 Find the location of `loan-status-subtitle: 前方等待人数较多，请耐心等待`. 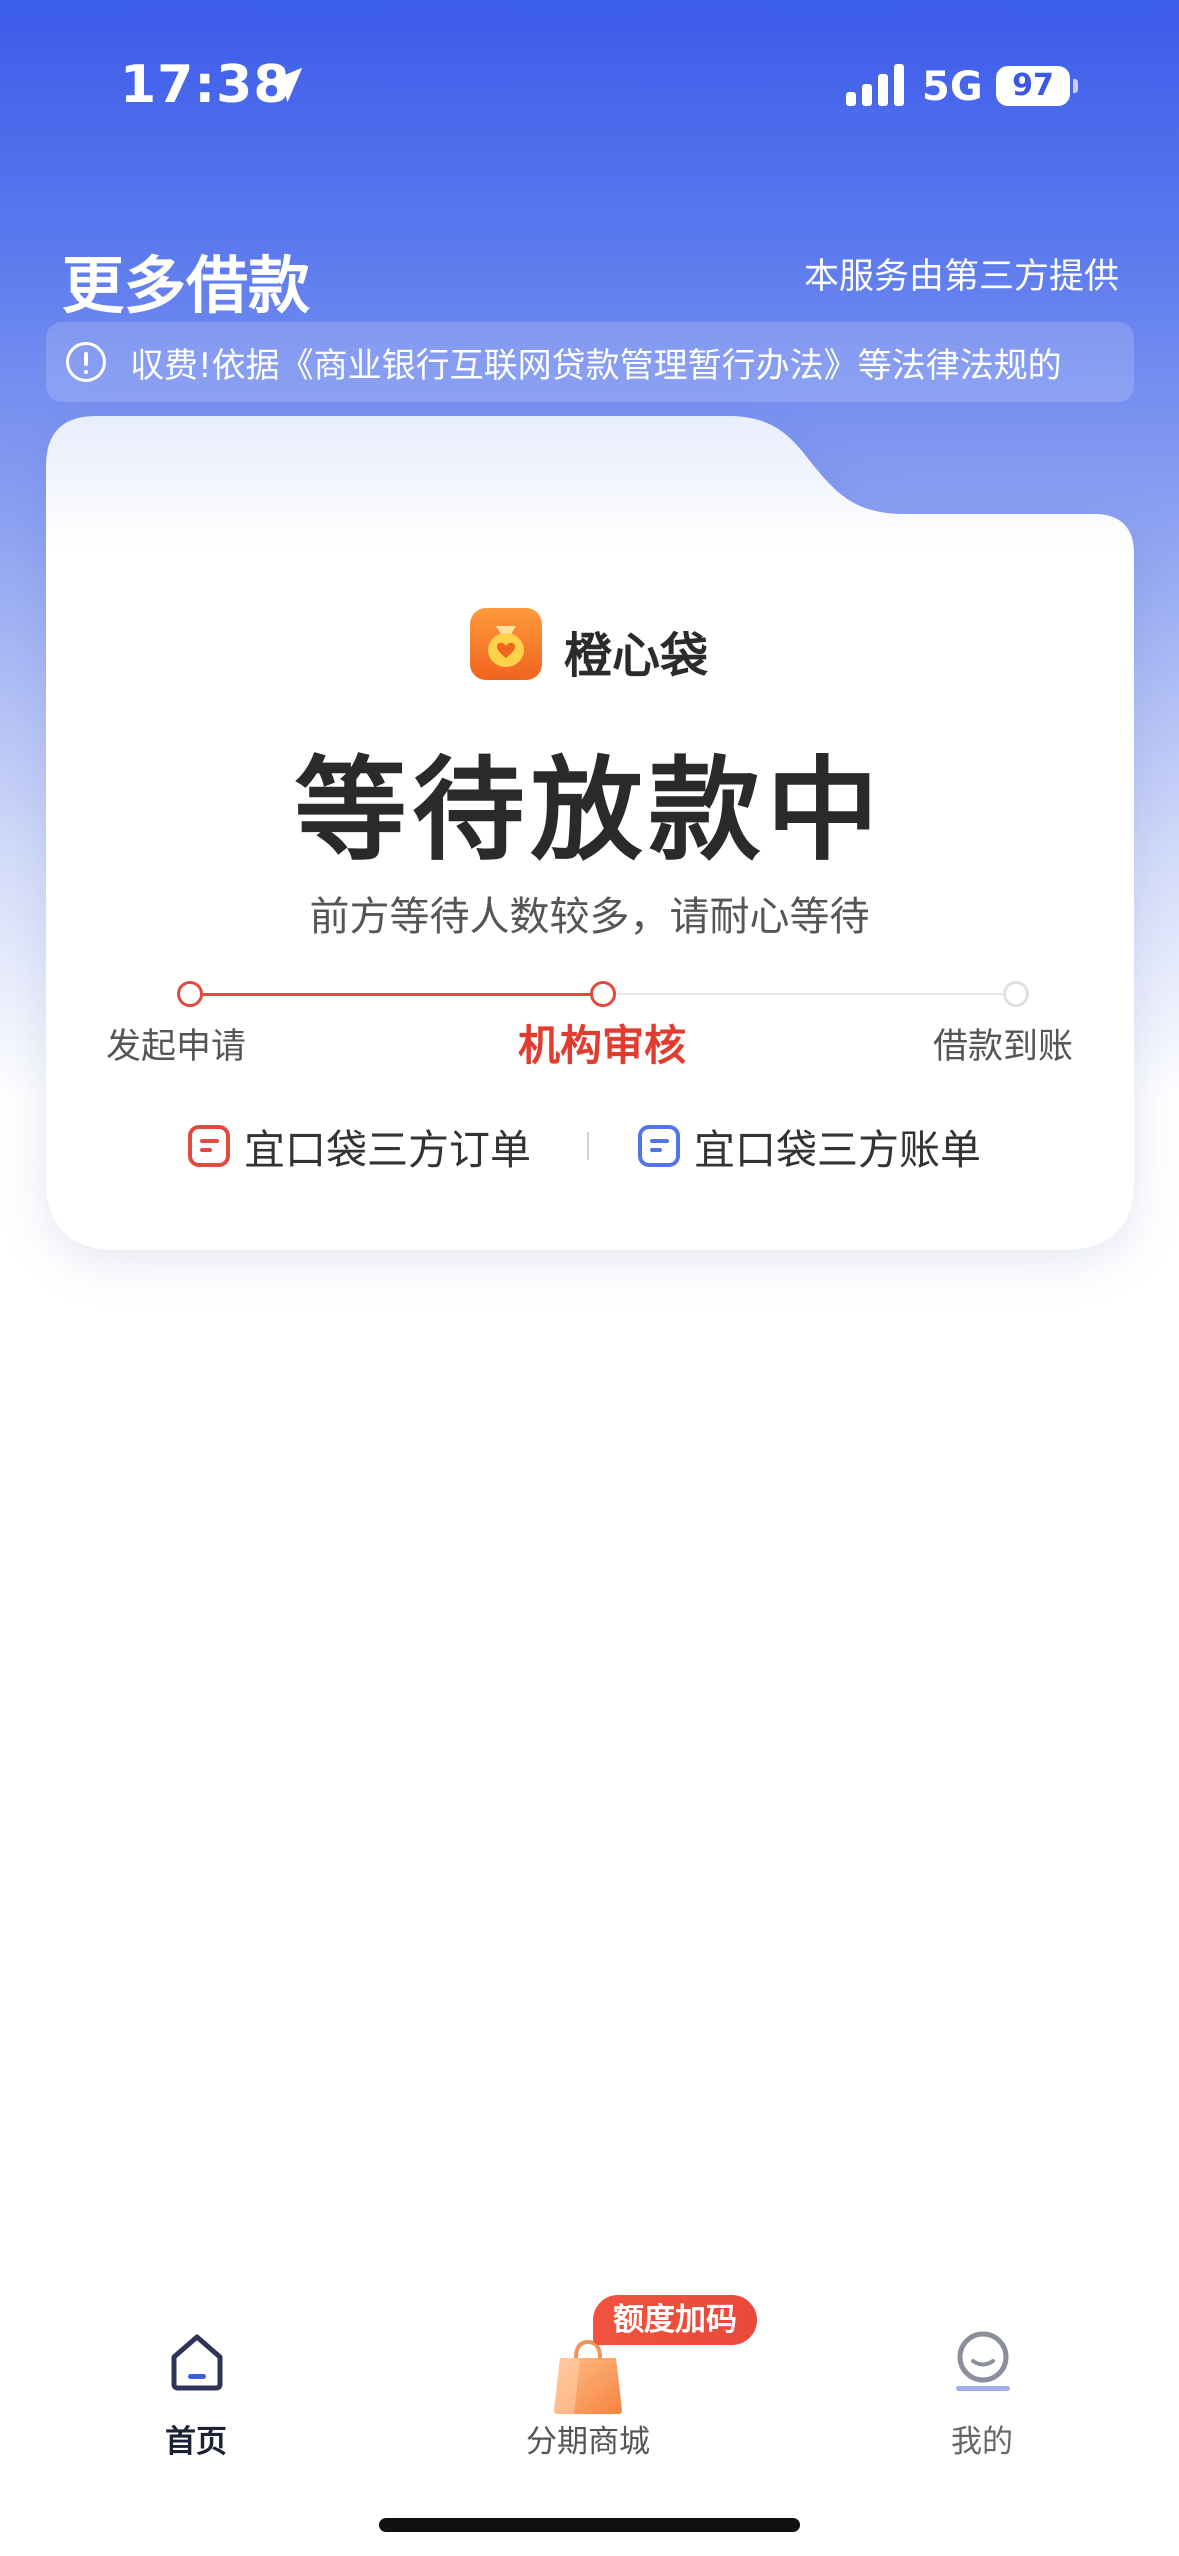

loan-status-subtitle: 前方等待人数较多，请耐心等待 is located at coordinates (589, 917).